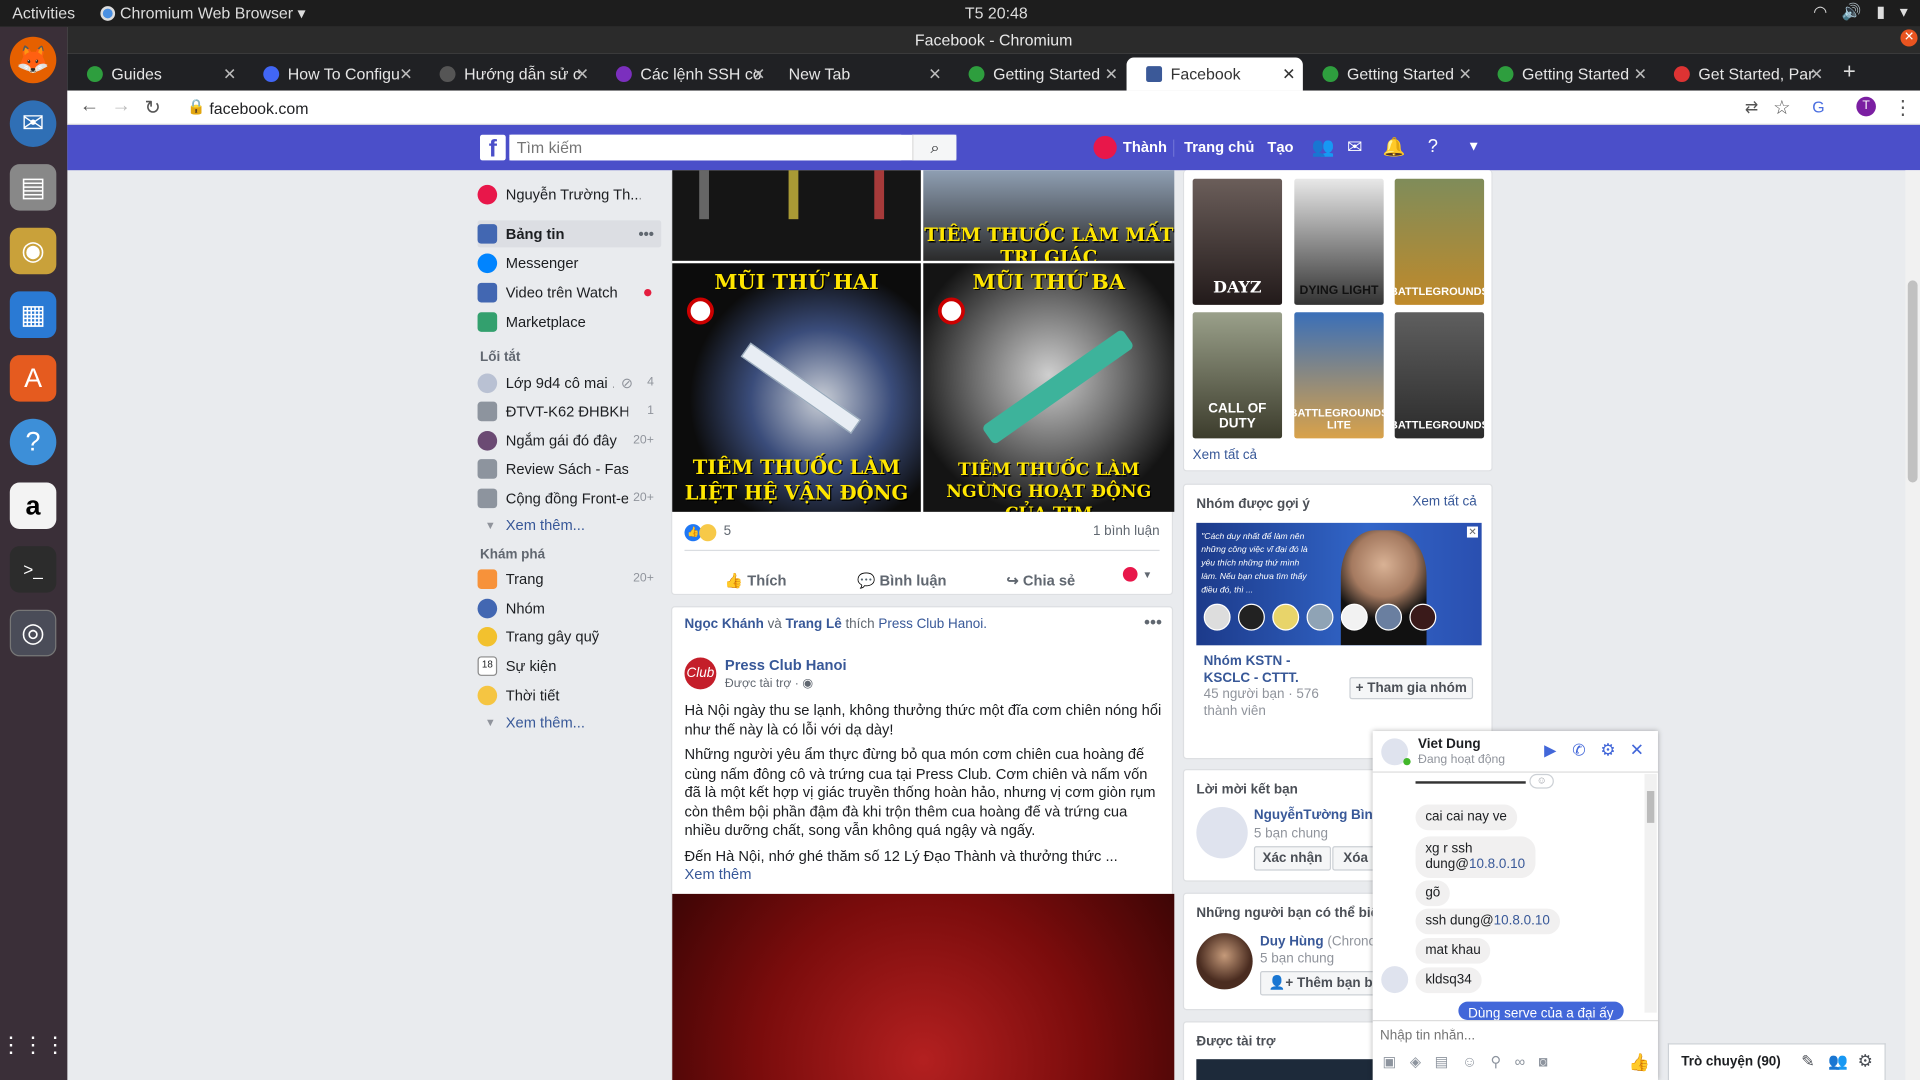  Describe the element at coordinates (1639, 1062) in the screenshot. I see `thumbs-up-send-icon: 👍` at that location.